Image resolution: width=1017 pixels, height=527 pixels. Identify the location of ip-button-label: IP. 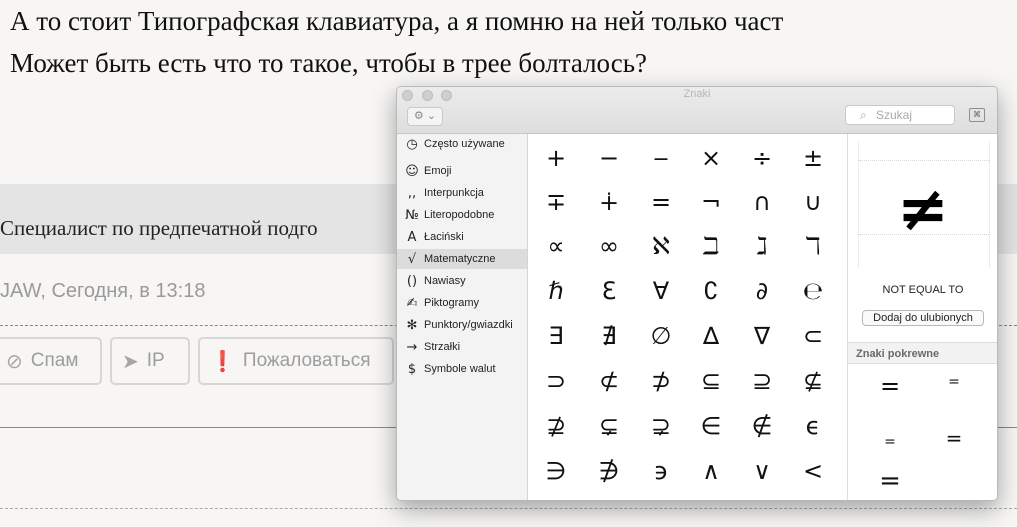
(155, 360).